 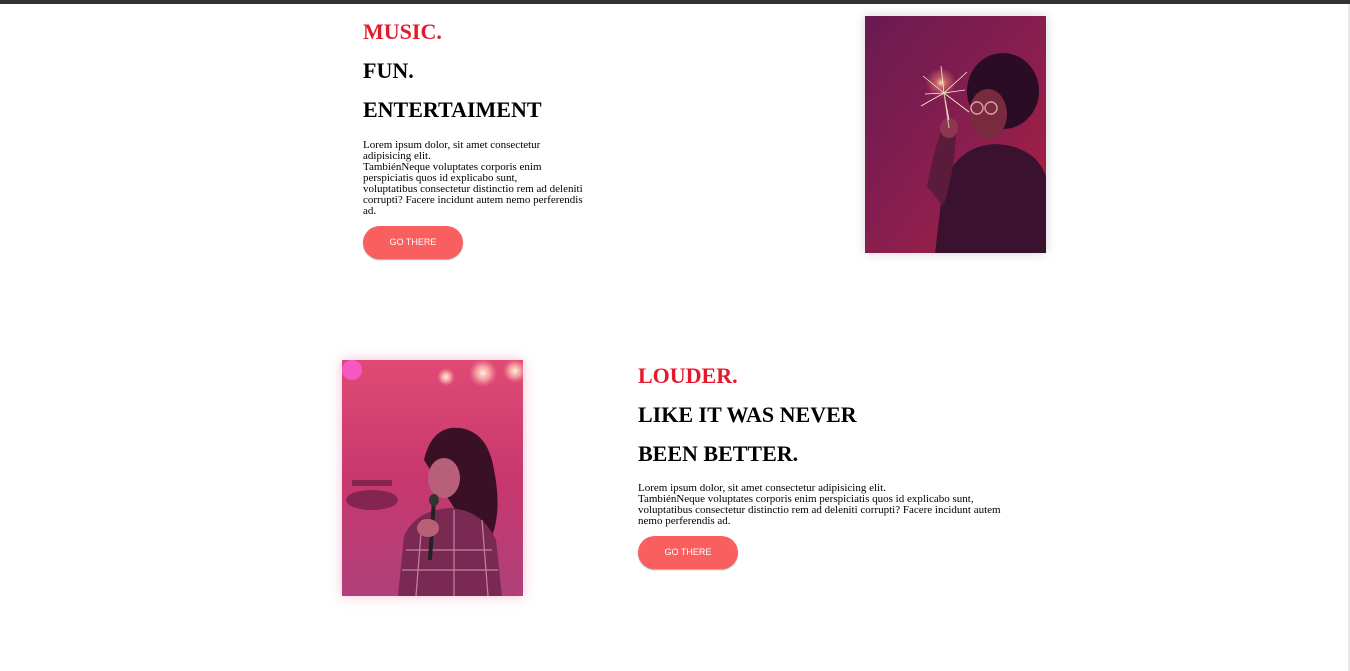 What do you see at coordinates (388, 70) in the screenshot?
I see `section-music-heading-line-1: FUN.` at bounding box center [388, 70].